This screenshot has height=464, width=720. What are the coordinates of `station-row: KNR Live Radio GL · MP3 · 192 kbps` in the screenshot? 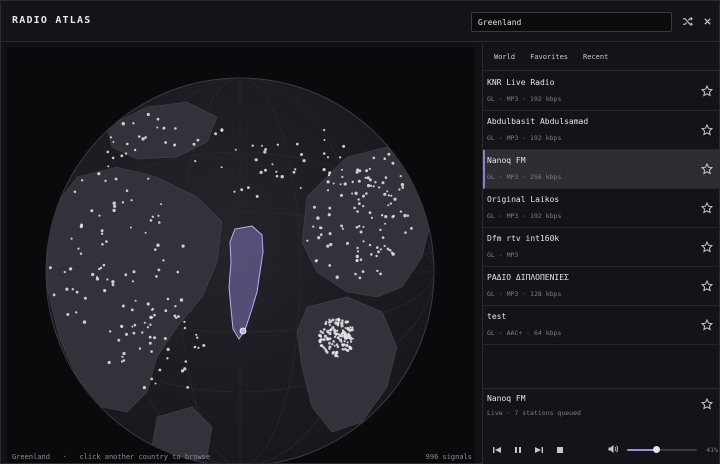 It's located at (601, 91).